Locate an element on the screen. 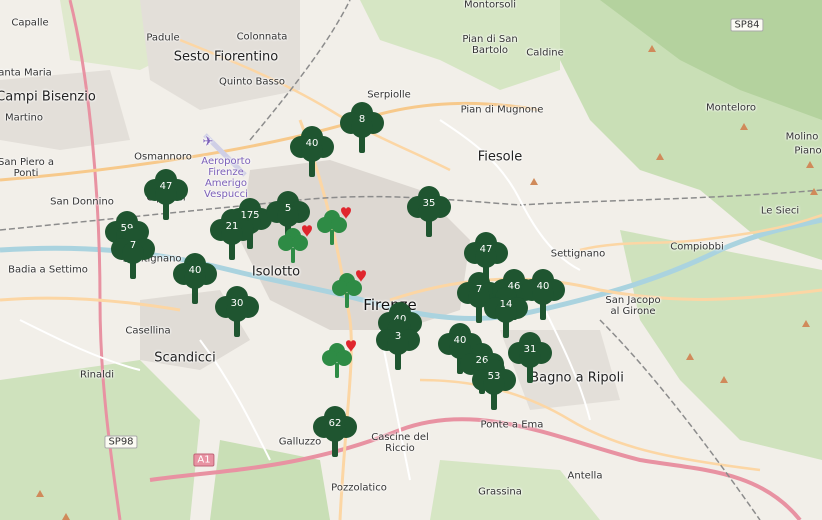 Image resolution: width=822 pixels, height=520 pixels. tree-cluster-marker: 7 is located at coordinates (133, 253).